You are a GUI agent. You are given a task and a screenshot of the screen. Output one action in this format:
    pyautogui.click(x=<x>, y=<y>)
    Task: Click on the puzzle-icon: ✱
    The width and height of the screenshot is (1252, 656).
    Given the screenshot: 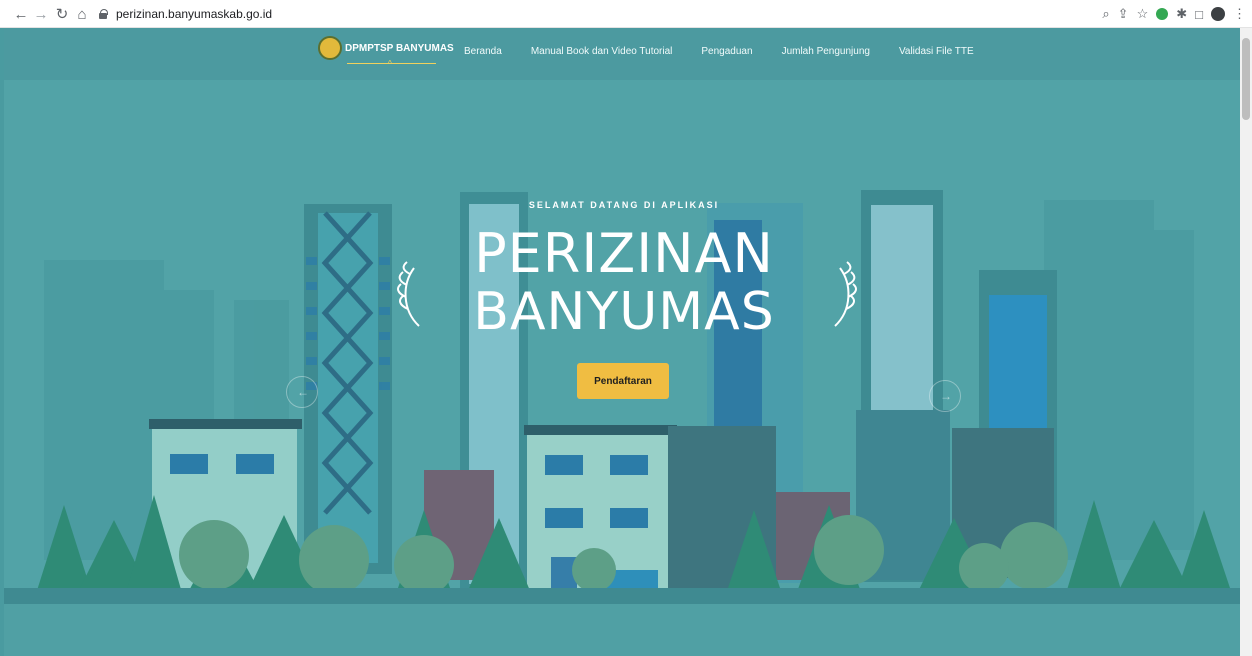 What is the action you would take?
    pyautogui.click(x=1181, y=14)
    